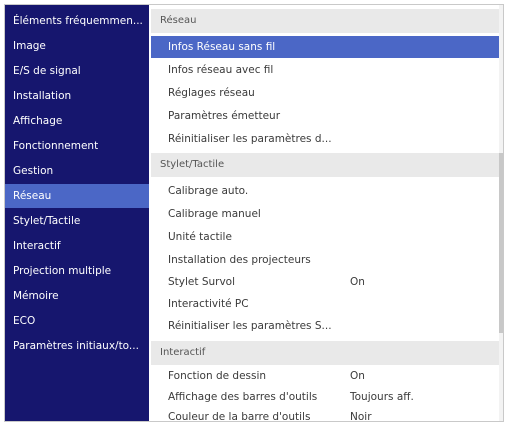 The height and width of the screenshot is (426, 507). What do you see at coordinates (77, 246) in the screenshot?
I see `sidebar-item-interactive: Interactif` at bounding box center [77, 246].